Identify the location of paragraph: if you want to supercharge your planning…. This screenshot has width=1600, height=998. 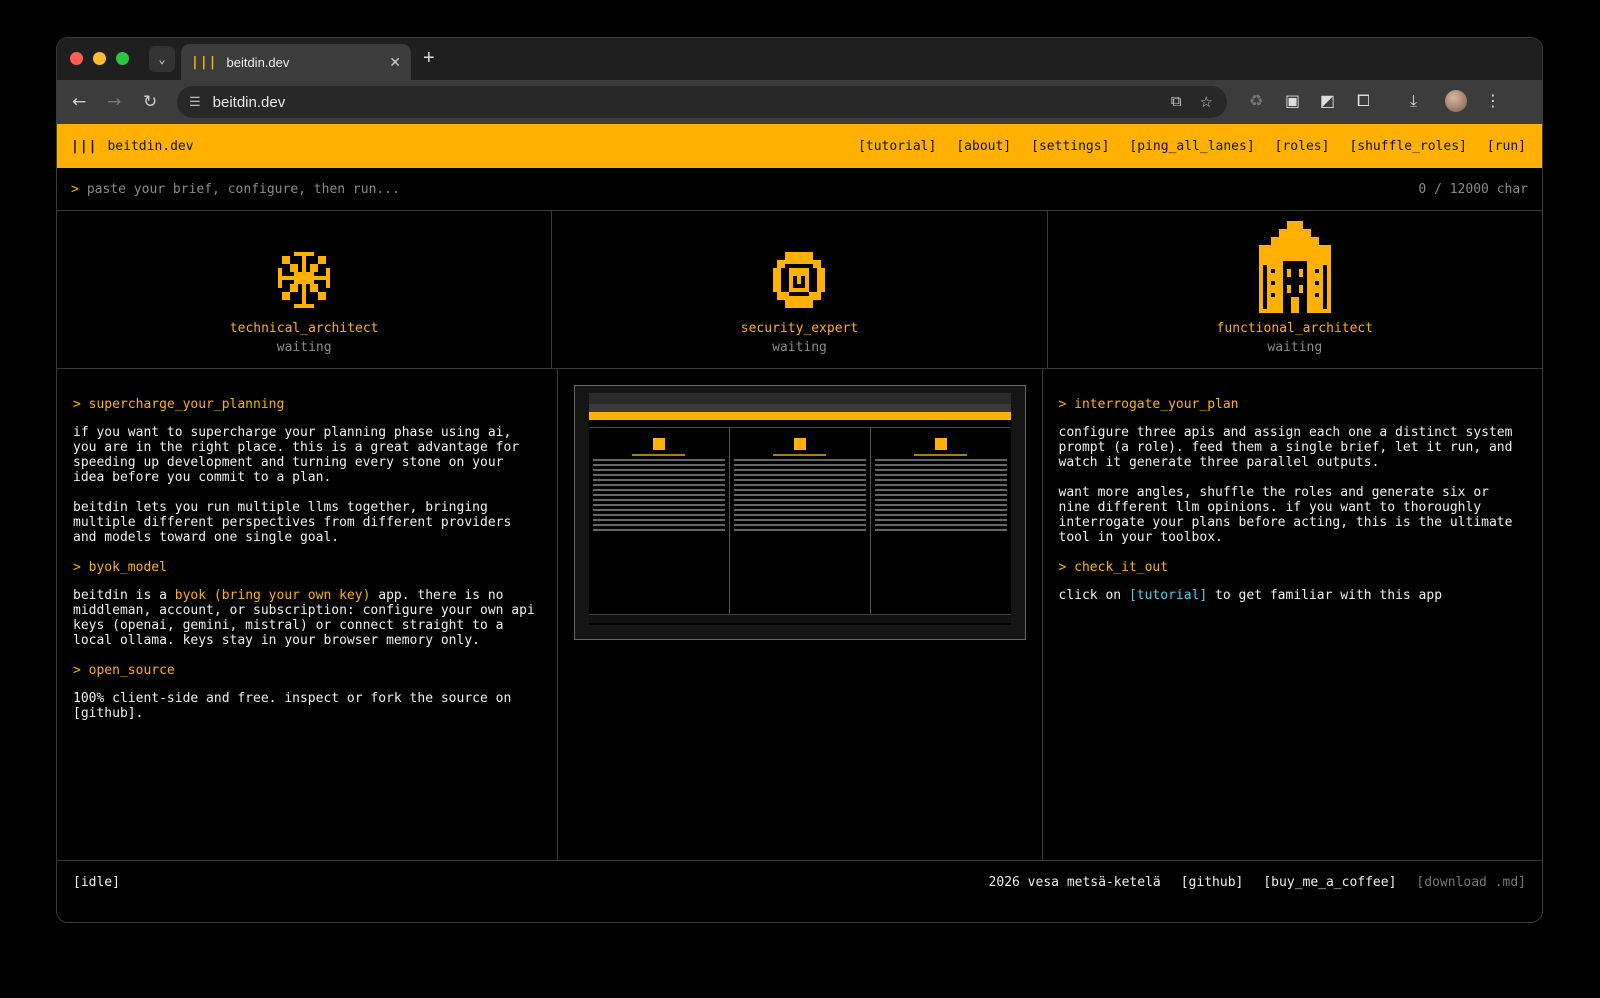
(296, 455).